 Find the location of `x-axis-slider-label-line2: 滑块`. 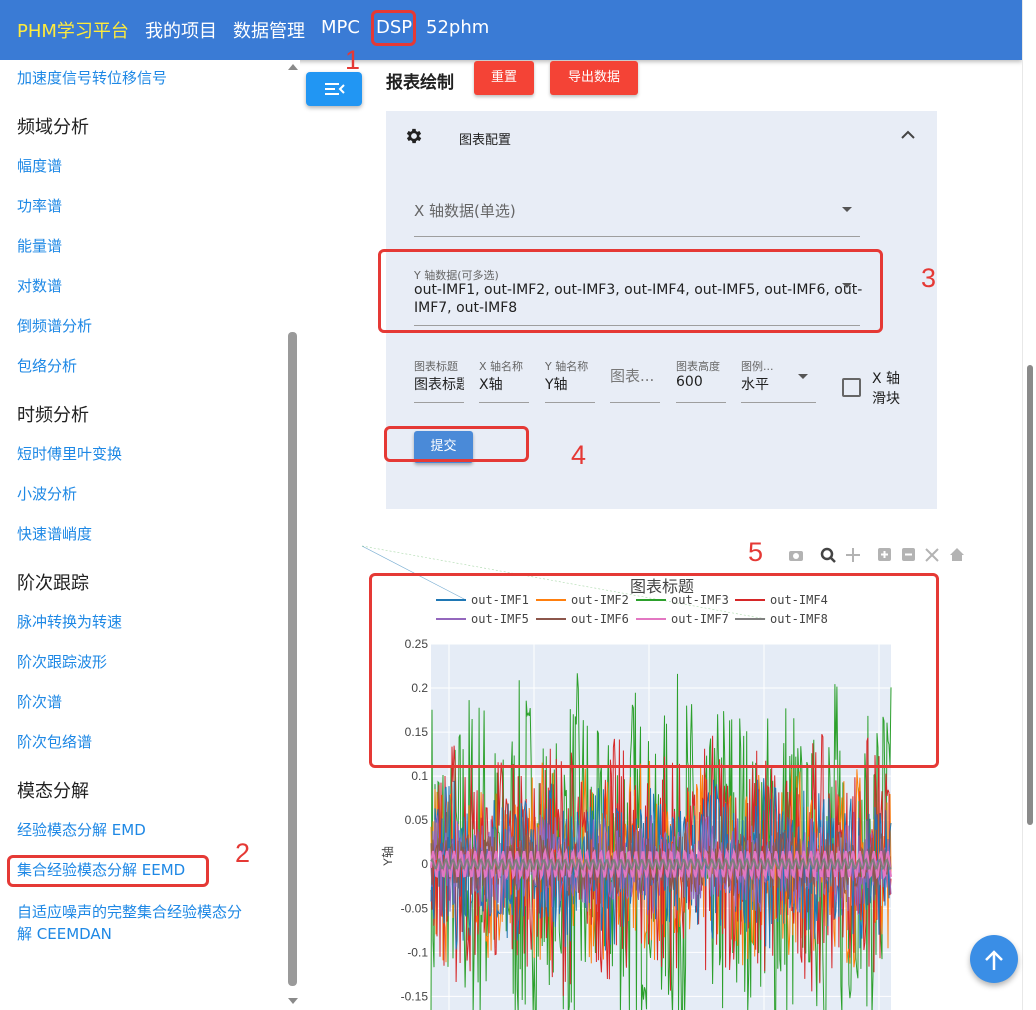

x-axis-slider-label-line2: 滑块 is located at coordinates (886, 399).